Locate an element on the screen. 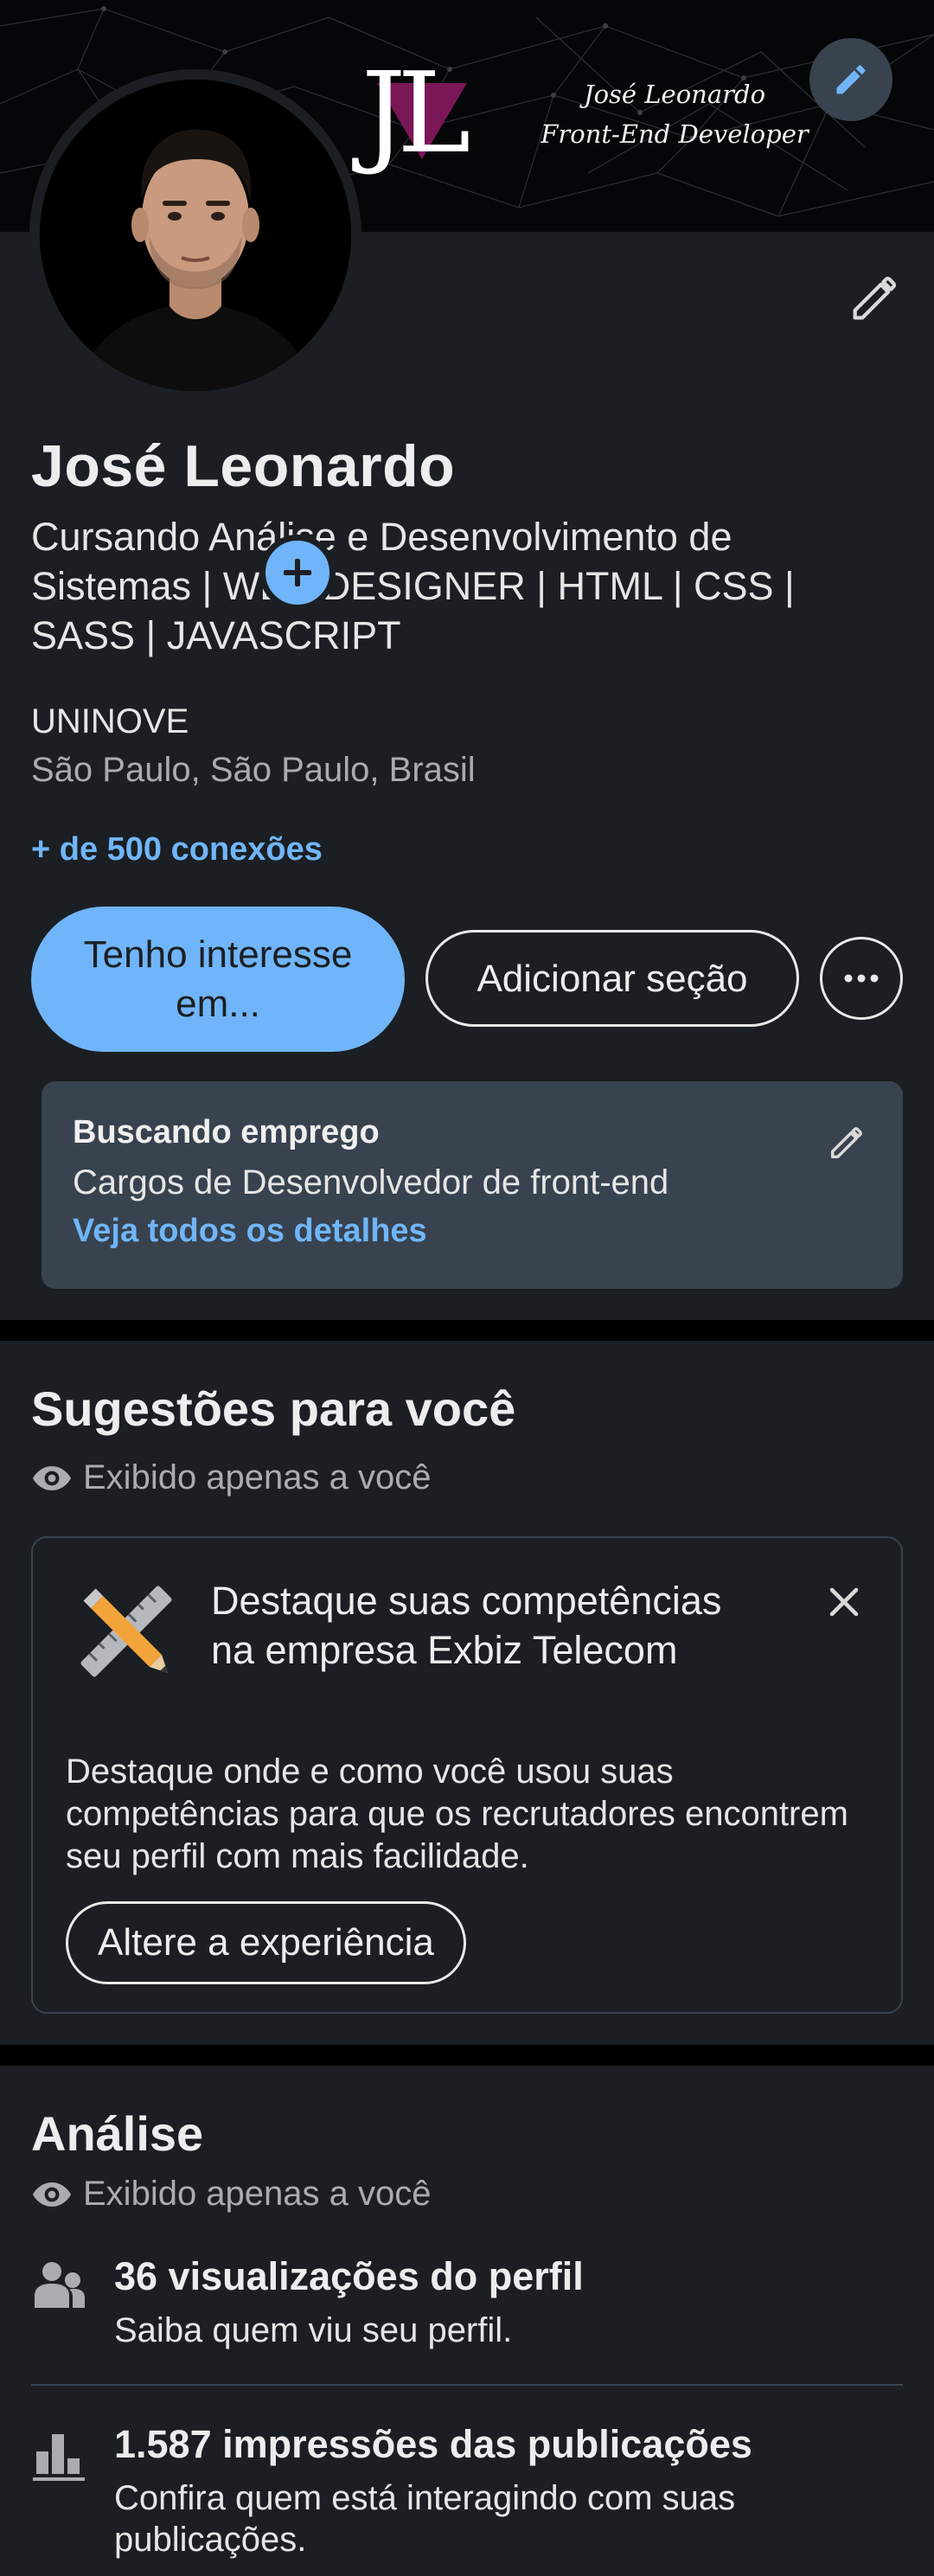  avatar is located at coordinates (195, 235).